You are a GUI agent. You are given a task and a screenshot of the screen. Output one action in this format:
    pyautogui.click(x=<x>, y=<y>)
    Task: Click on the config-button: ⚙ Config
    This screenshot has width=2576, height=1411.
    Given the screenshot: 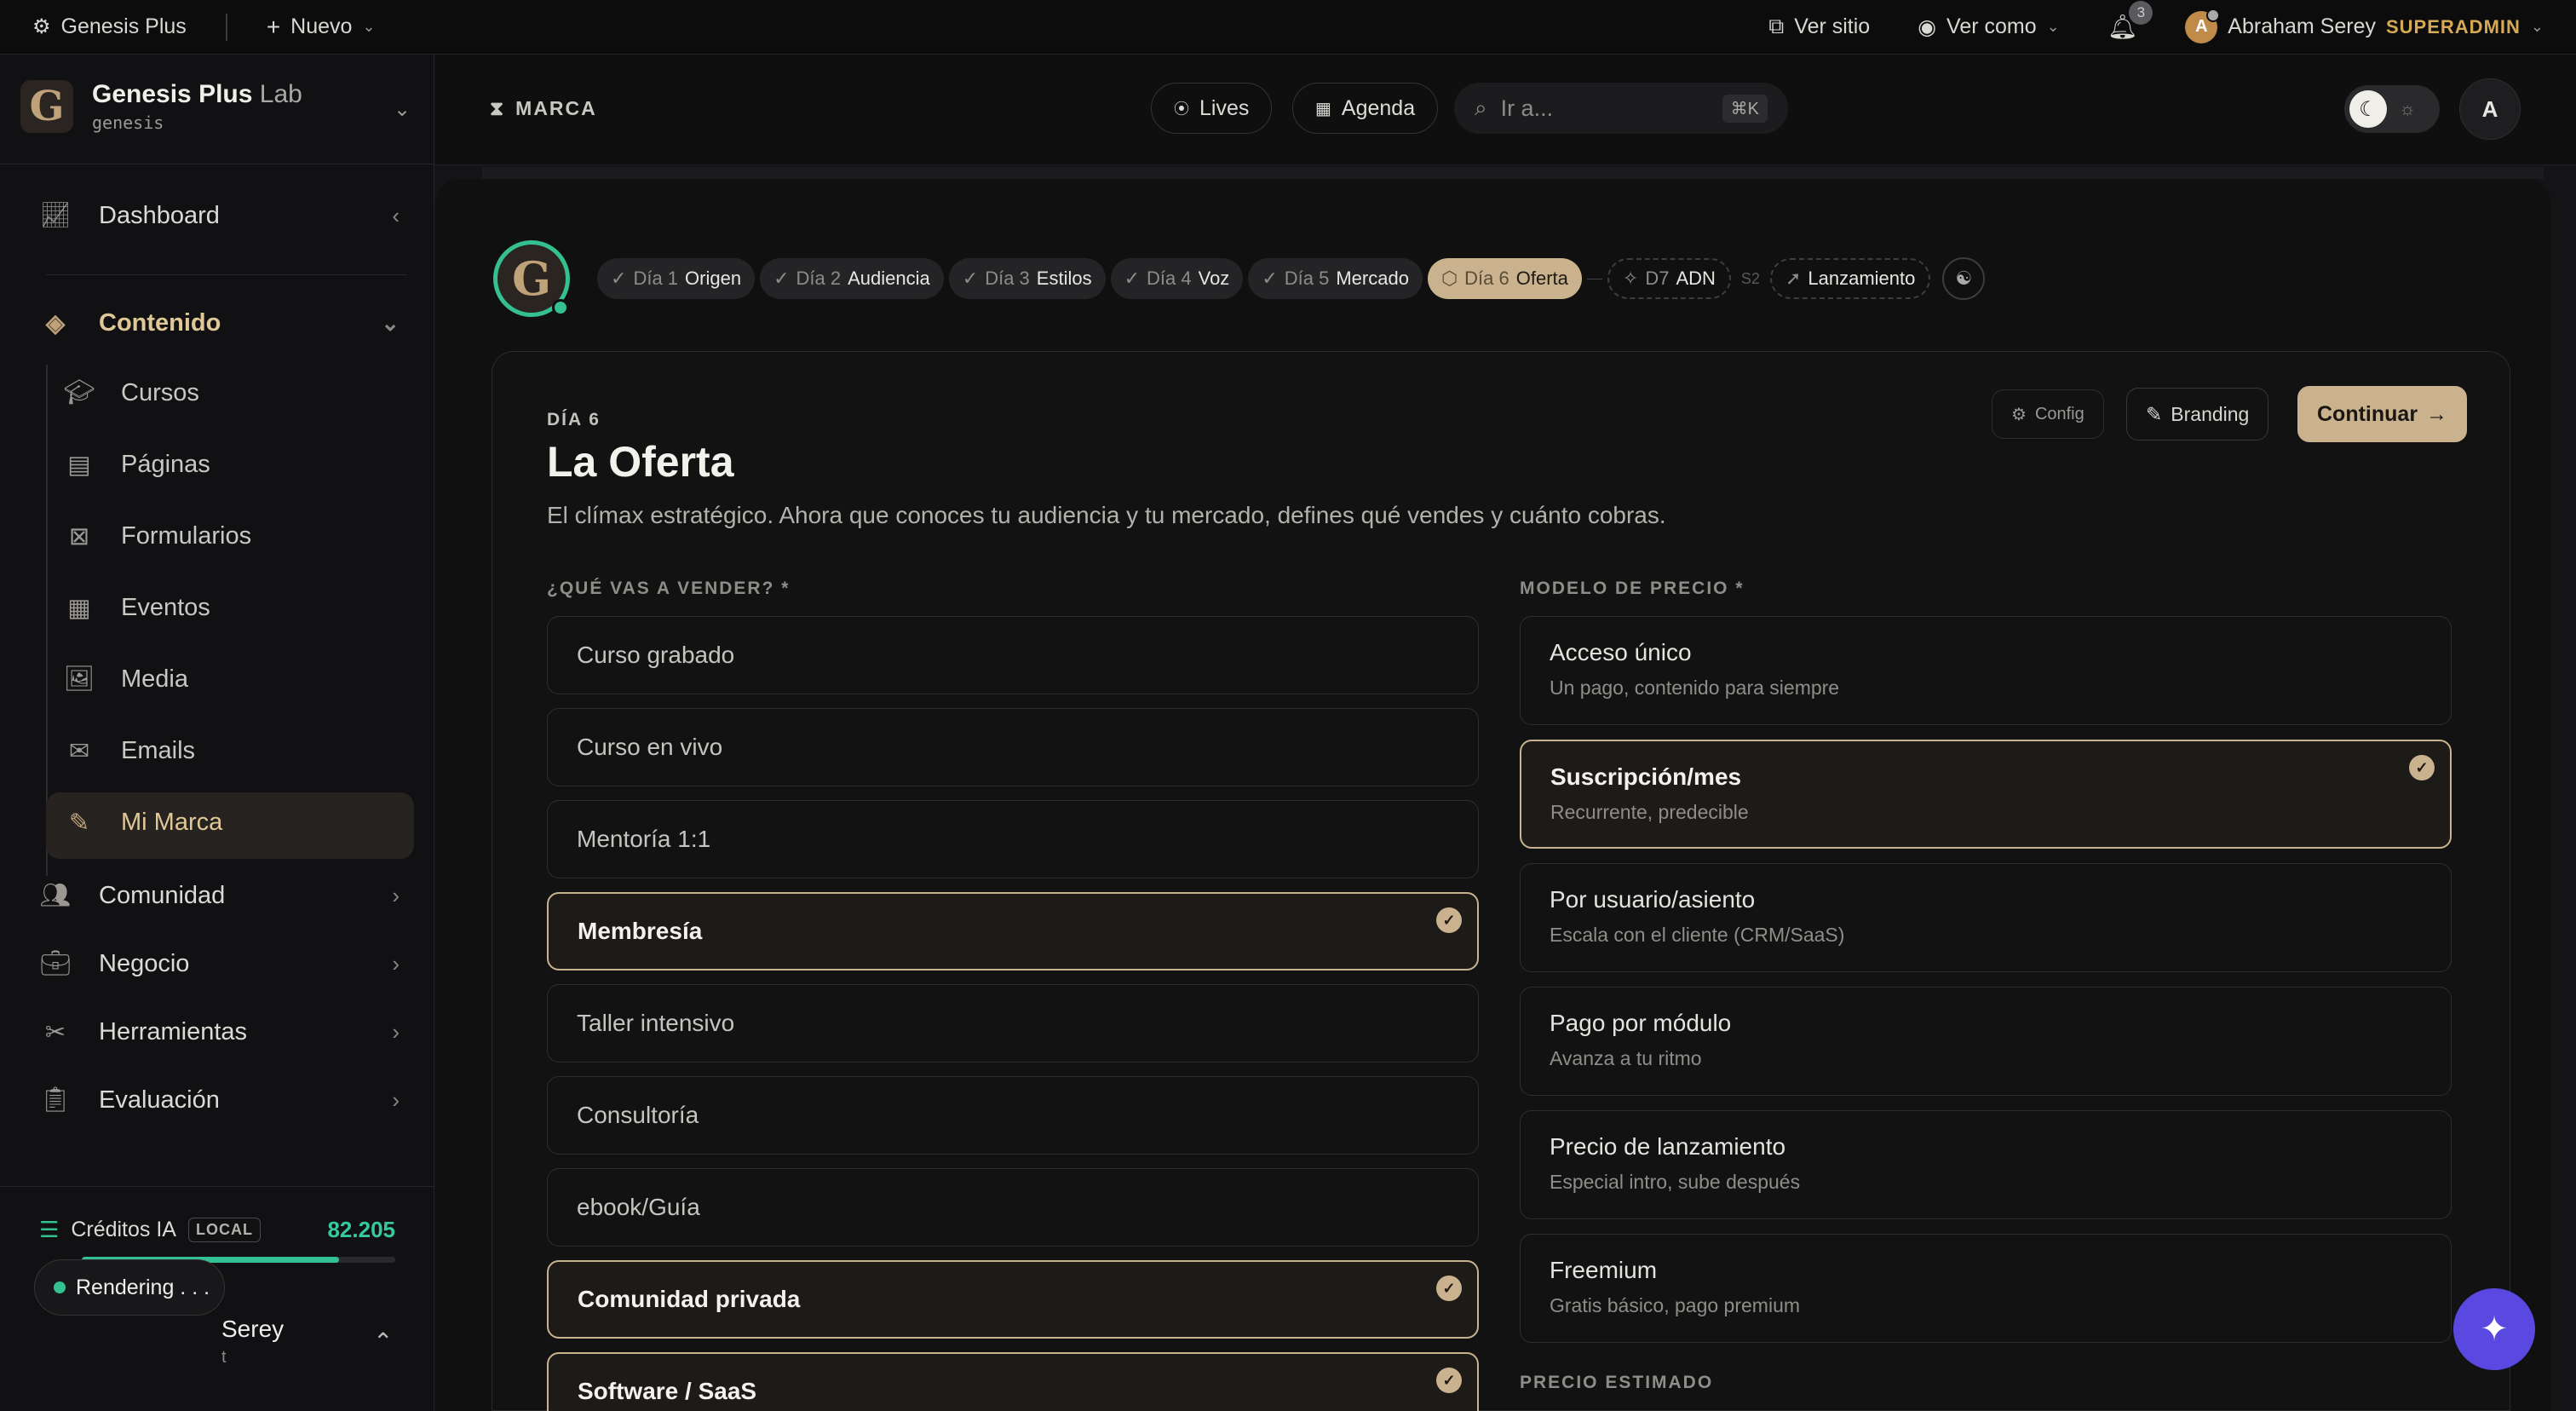 What is the action you would take?
    pyautogui.click(x=2048, y=414)
    